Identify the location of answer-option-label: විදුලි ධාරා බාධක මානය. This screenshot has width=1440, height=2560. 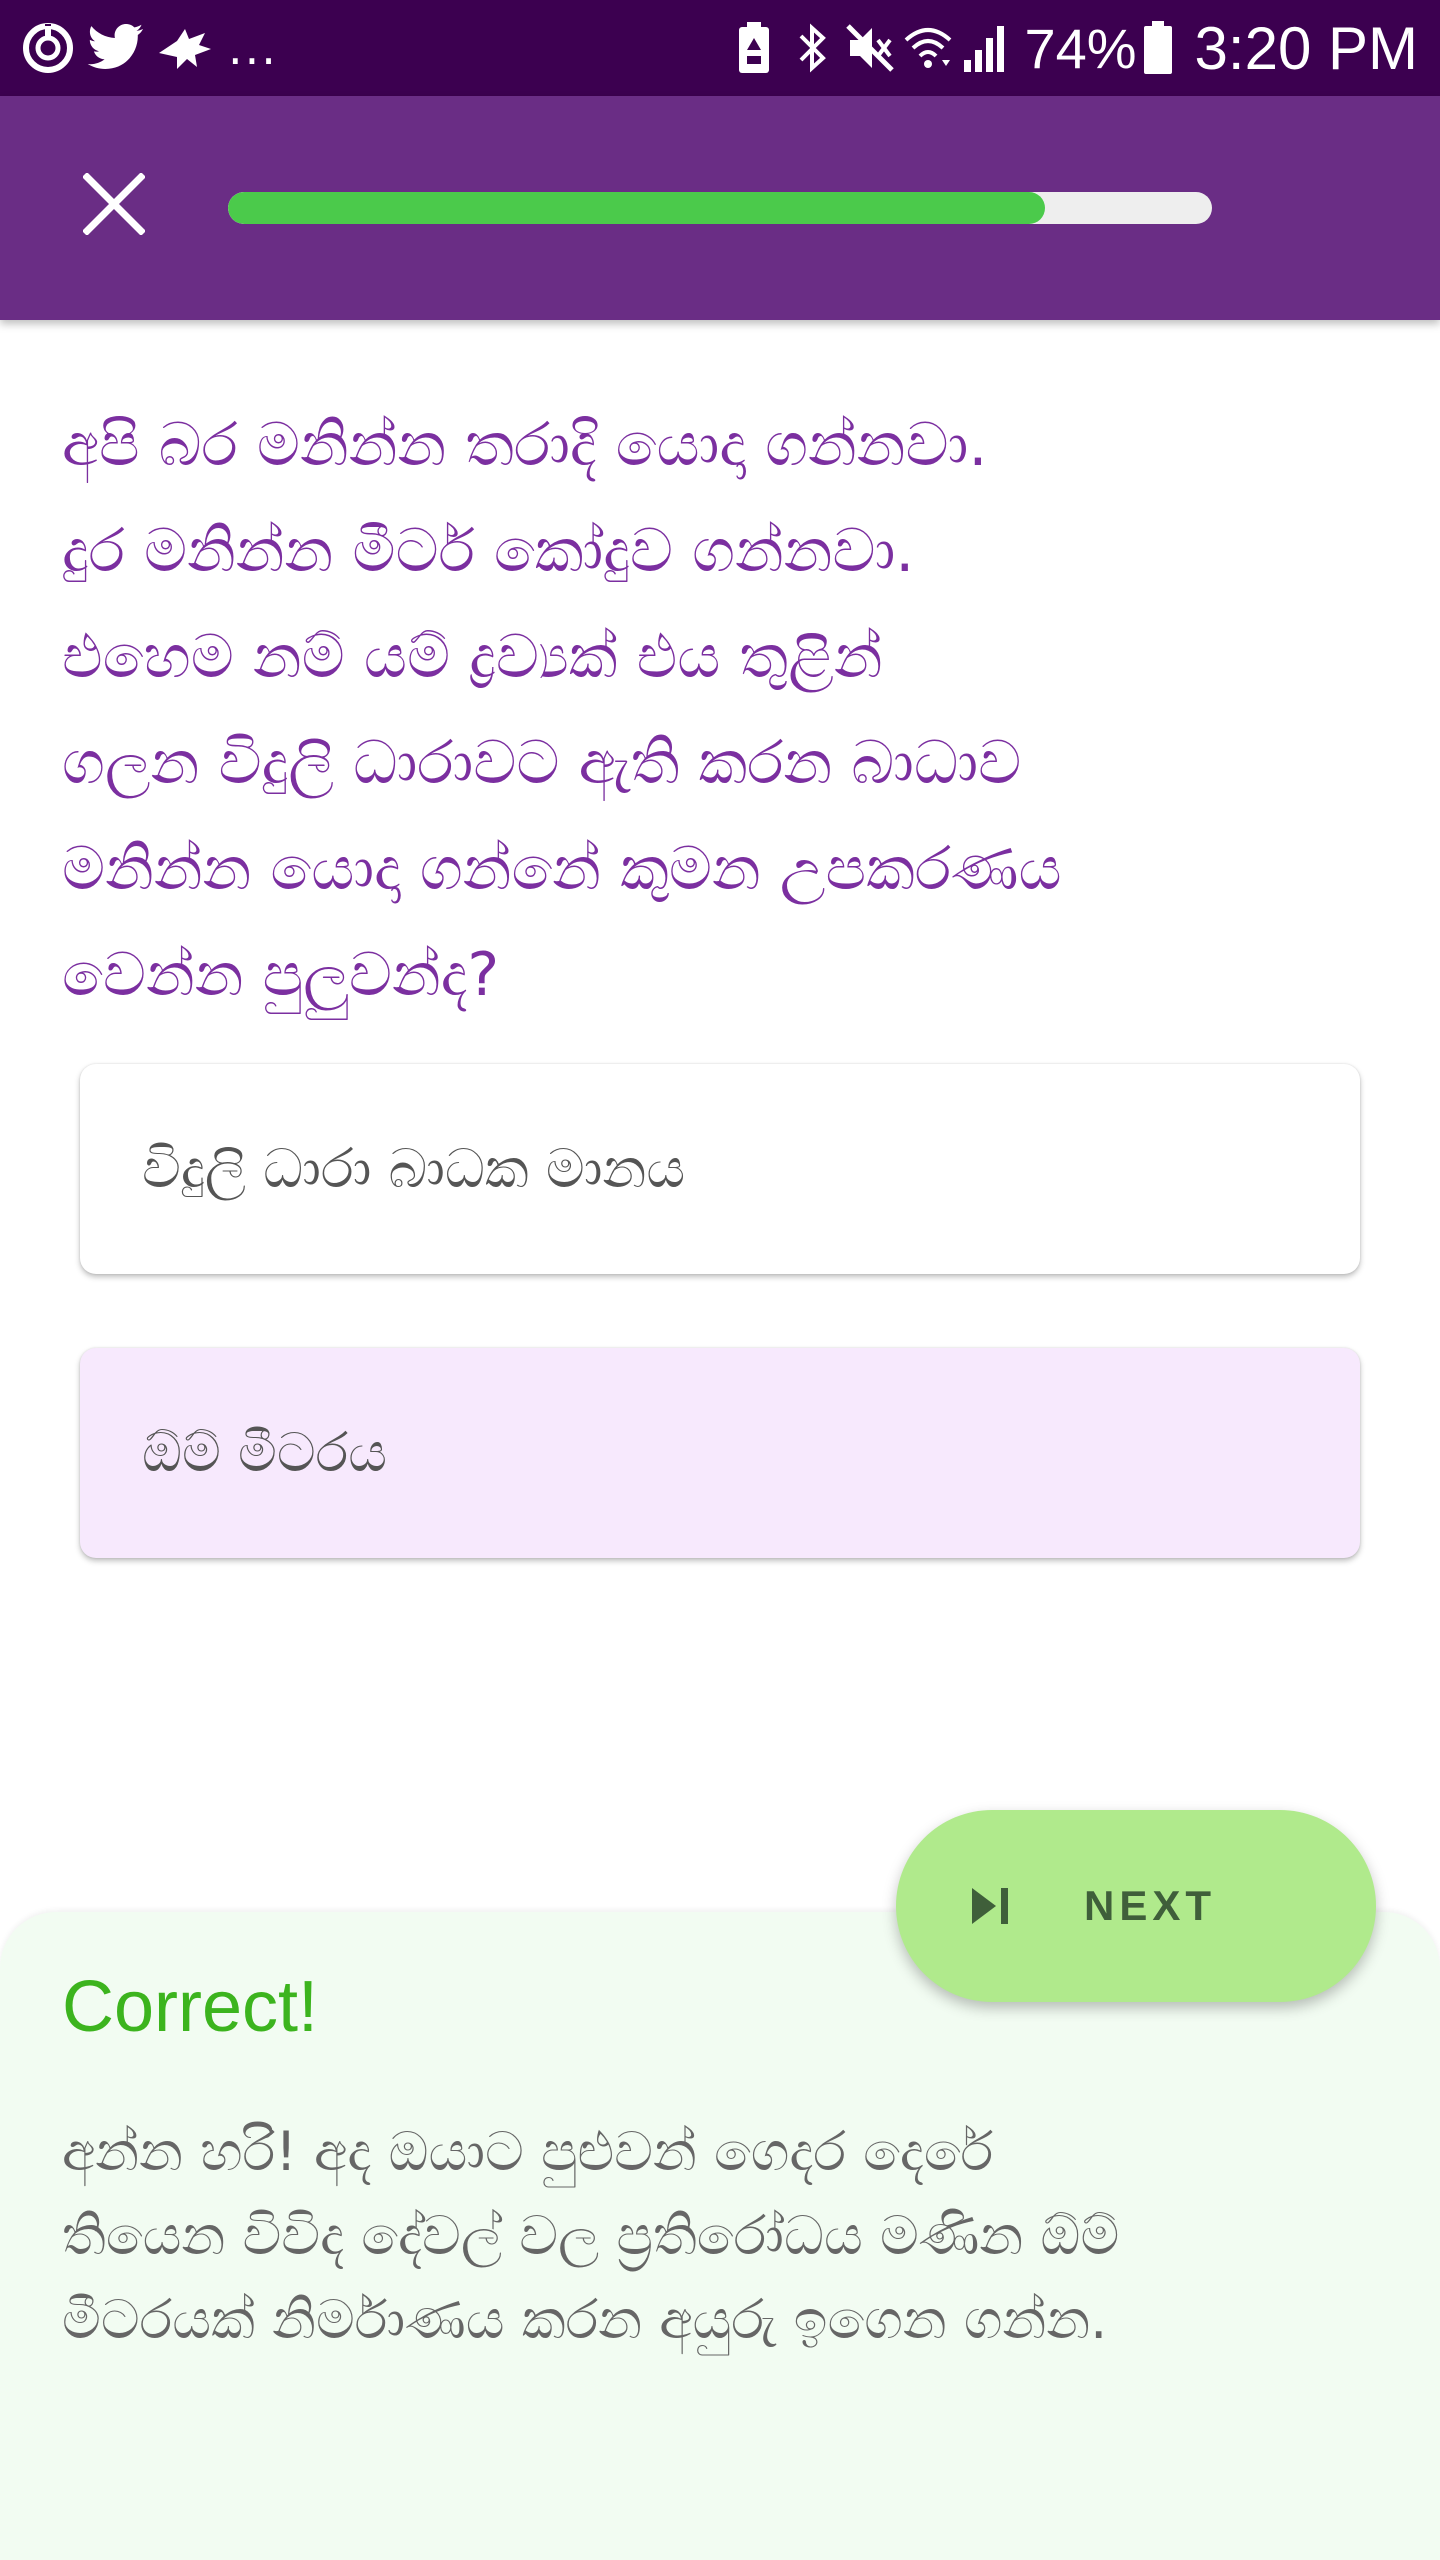
(414, 1168).